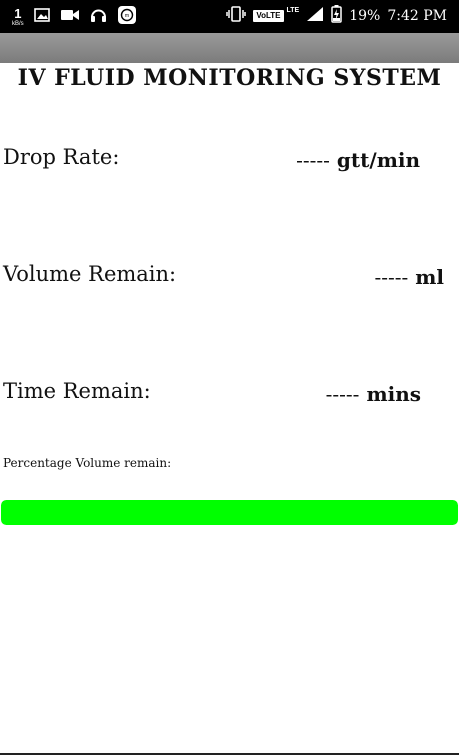 Image resolution: width=459 pixels, height=755 pixels. I want to click on page-title: IV FLUID MONITORING SYSTEM, so click(229, 78).